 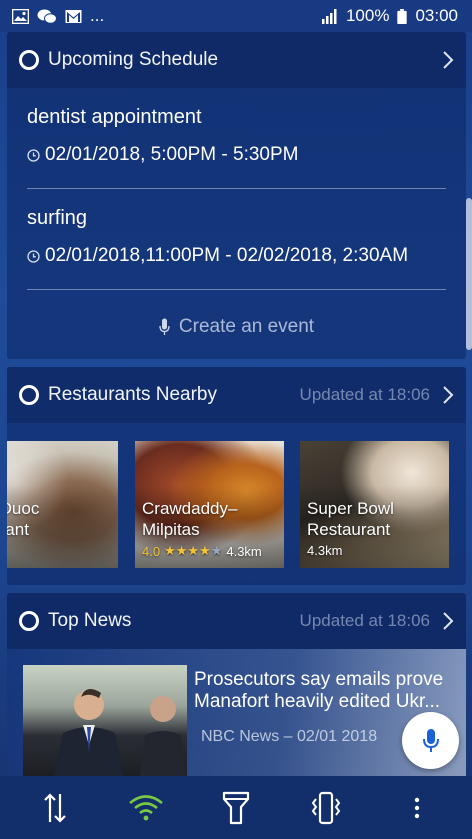 I want to click on clock-time: 03:00, so click(x=436, y=15).